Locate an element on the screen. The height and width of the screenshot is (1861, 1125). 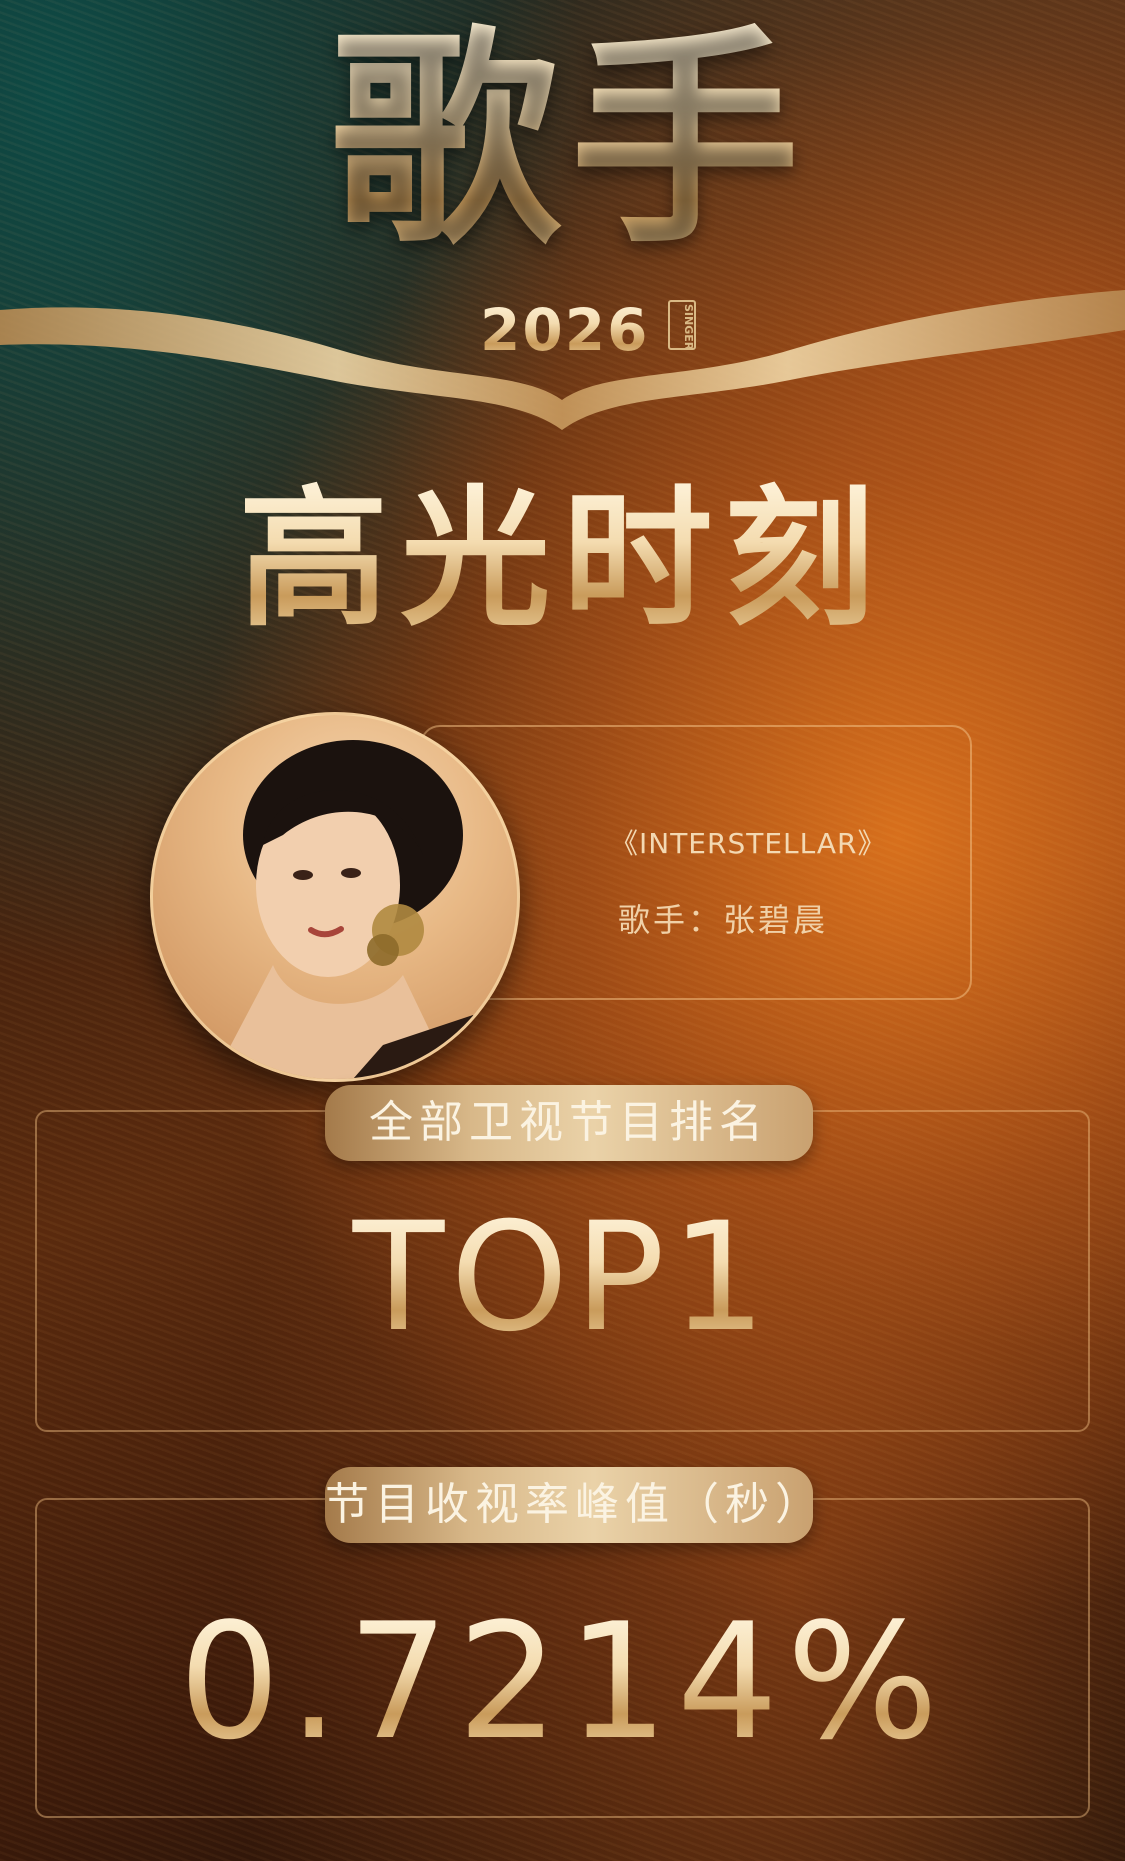
singer-avatar is located at coordinates (335, 897).